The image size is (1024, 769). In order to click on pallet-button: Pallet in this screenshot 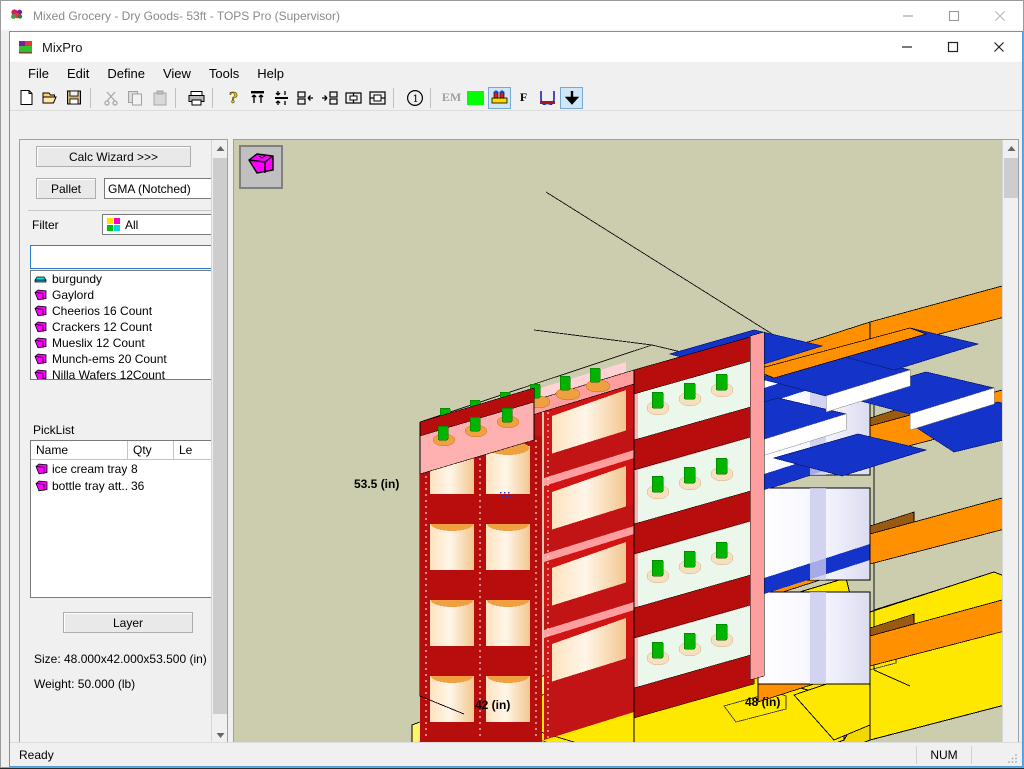, I will do `click(66, 188)`.